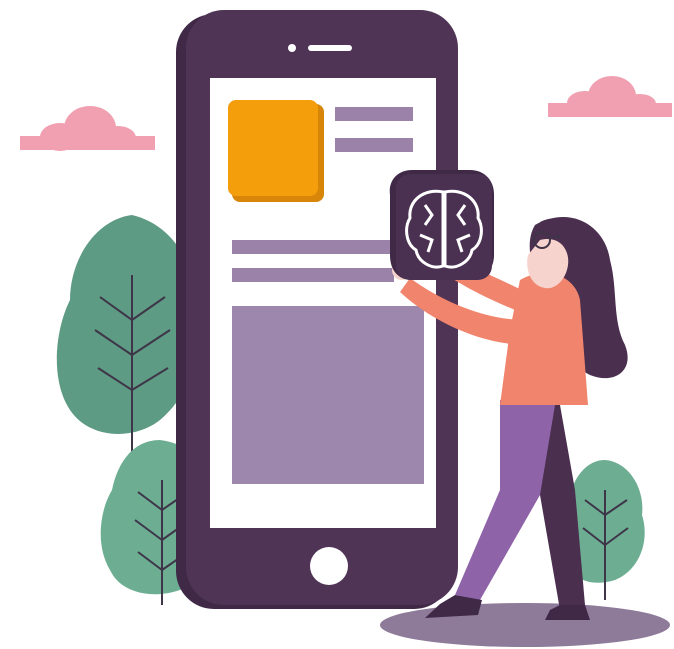 The width and height of the screenshot is (674, 649). I want to click on cloud-right, so click(610, 96).